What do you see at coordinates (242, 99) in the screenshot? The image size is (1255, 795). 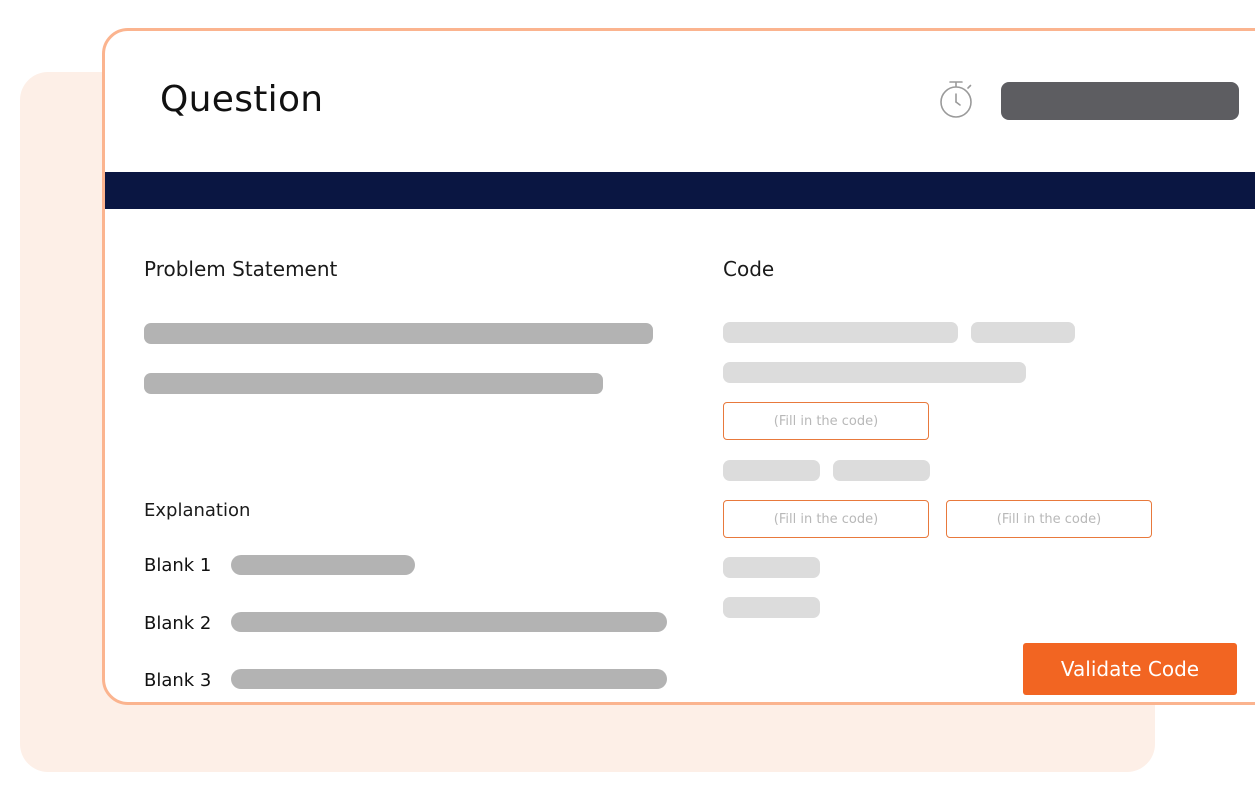 I see `page-title: Question` at bounding box center [242, 99].